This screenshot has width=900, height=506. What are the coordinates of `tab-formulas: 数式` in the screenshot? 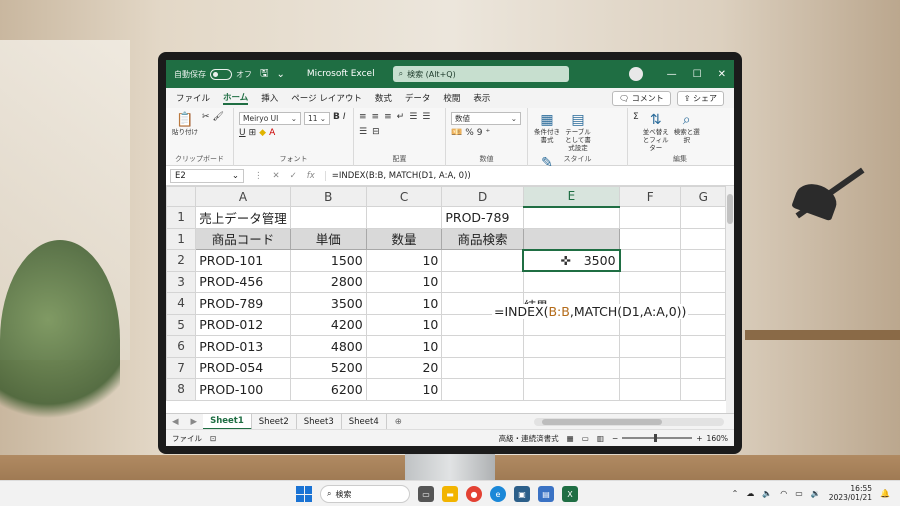 It's located at (383, 98).